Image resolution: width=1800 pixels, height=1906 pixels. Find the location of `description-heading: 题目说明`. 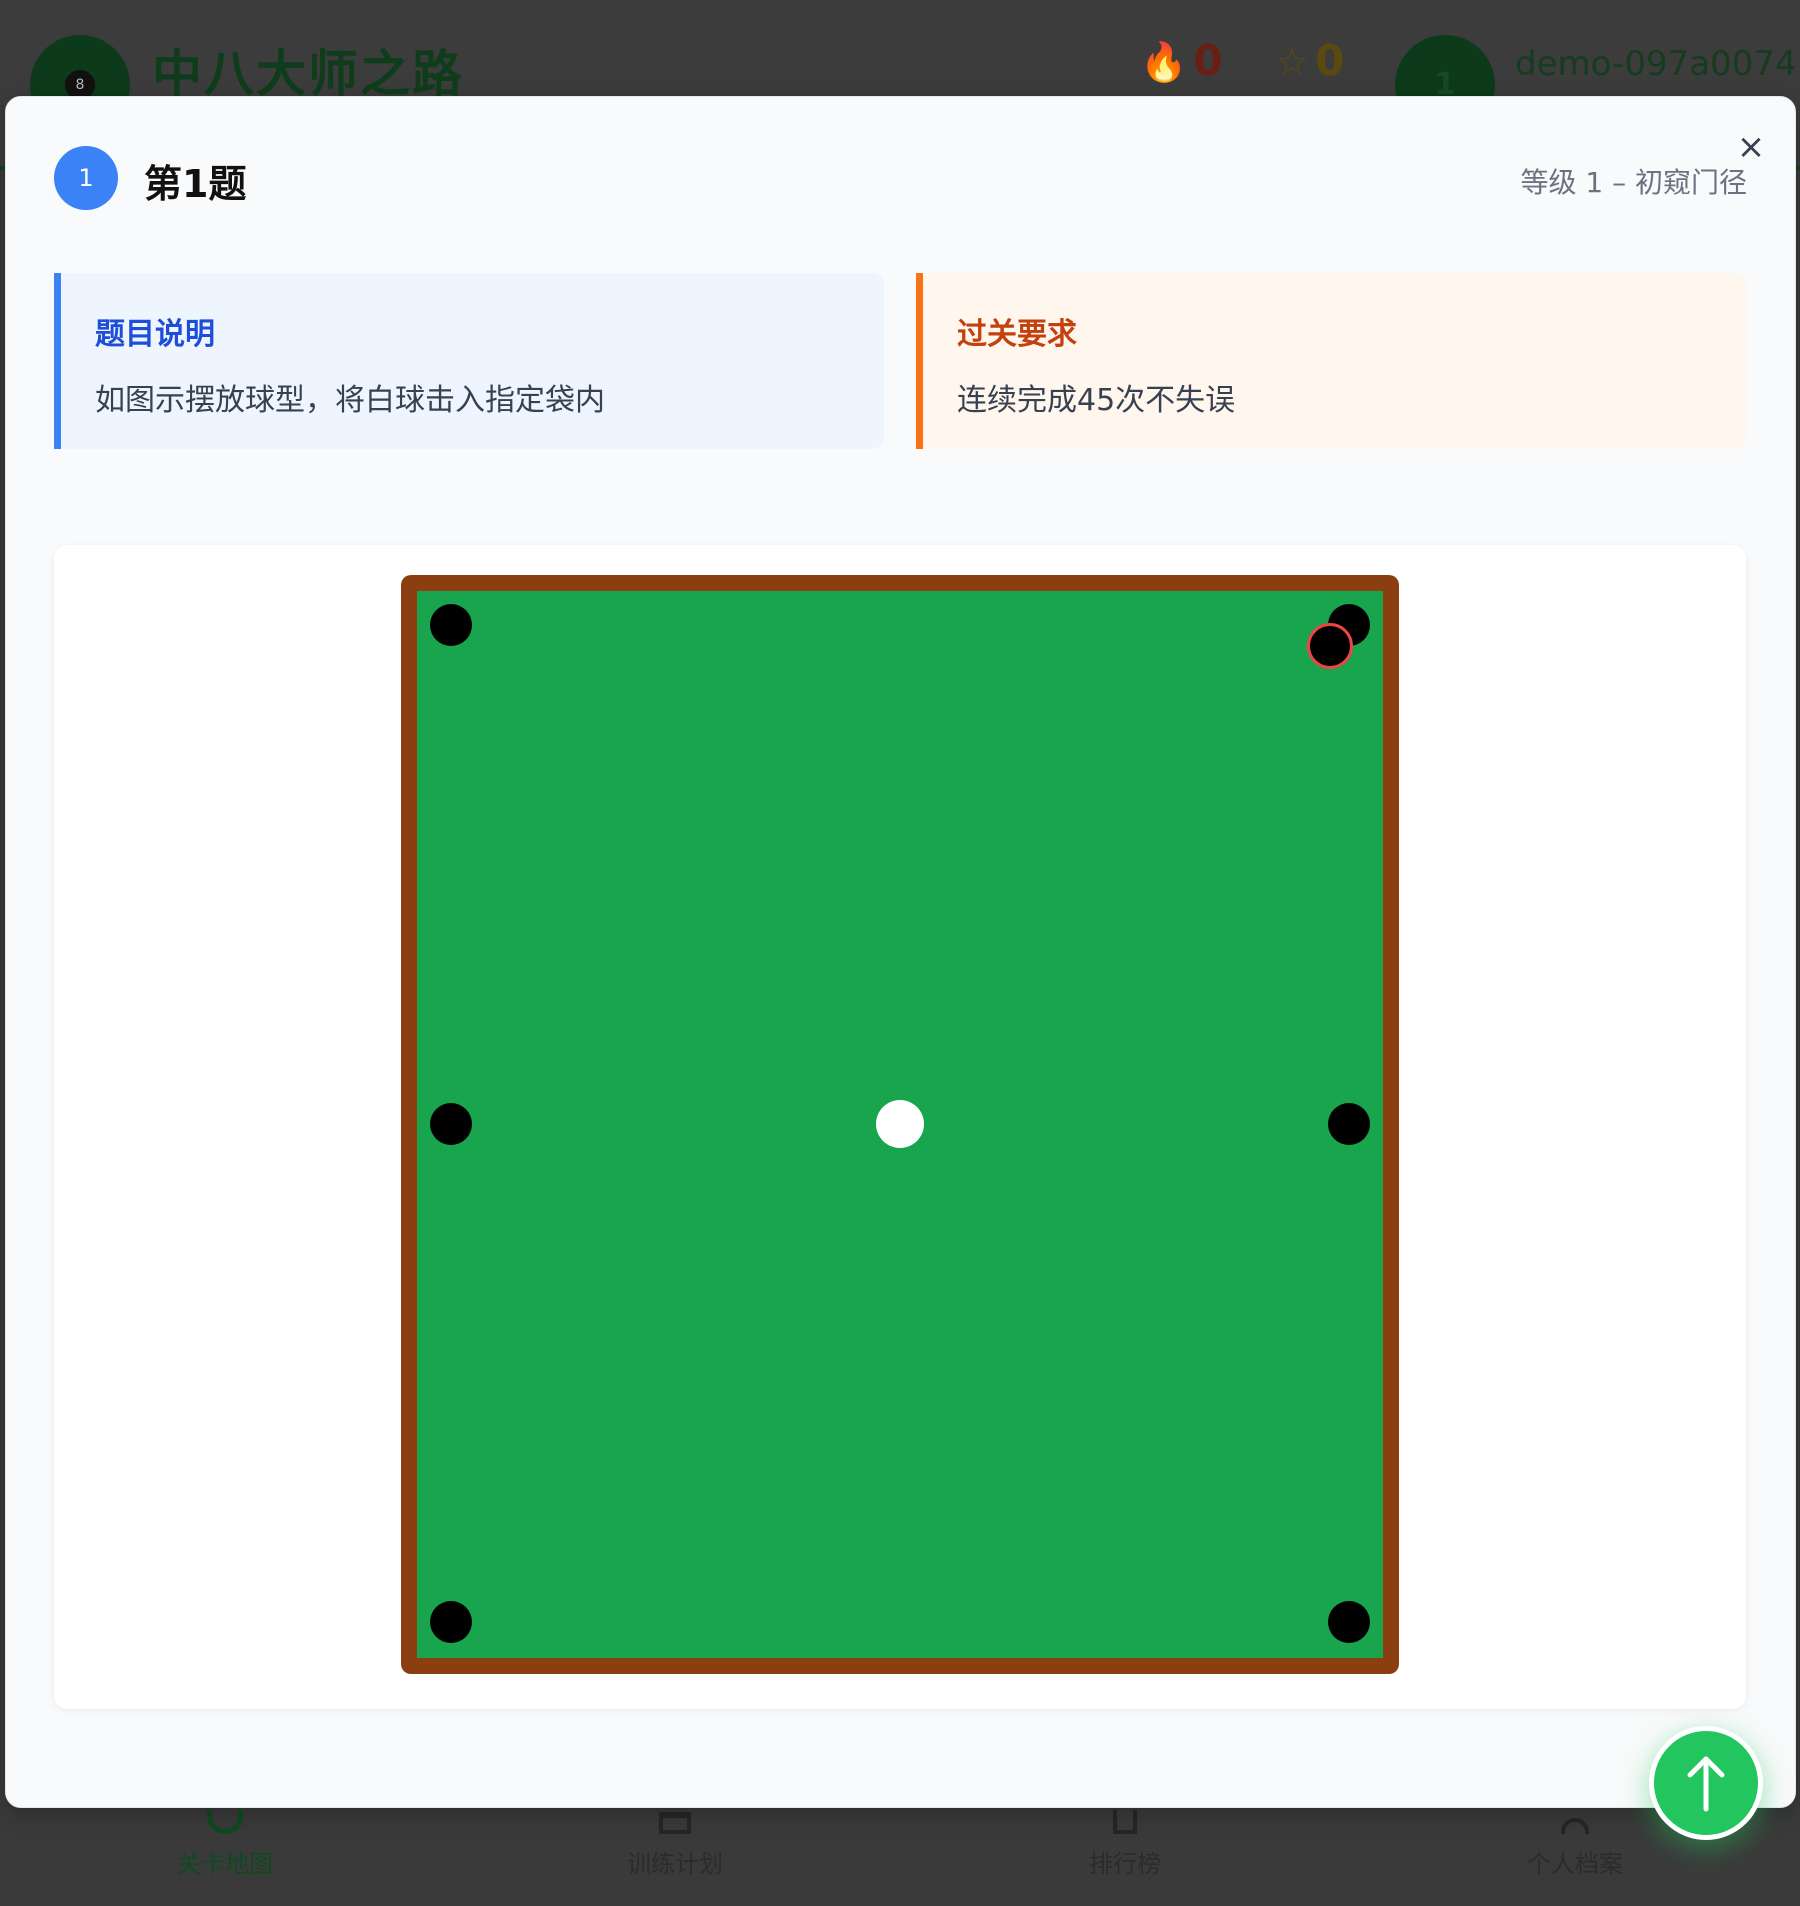

description-heading: 题目说明 is located at coordinates (155, 334).